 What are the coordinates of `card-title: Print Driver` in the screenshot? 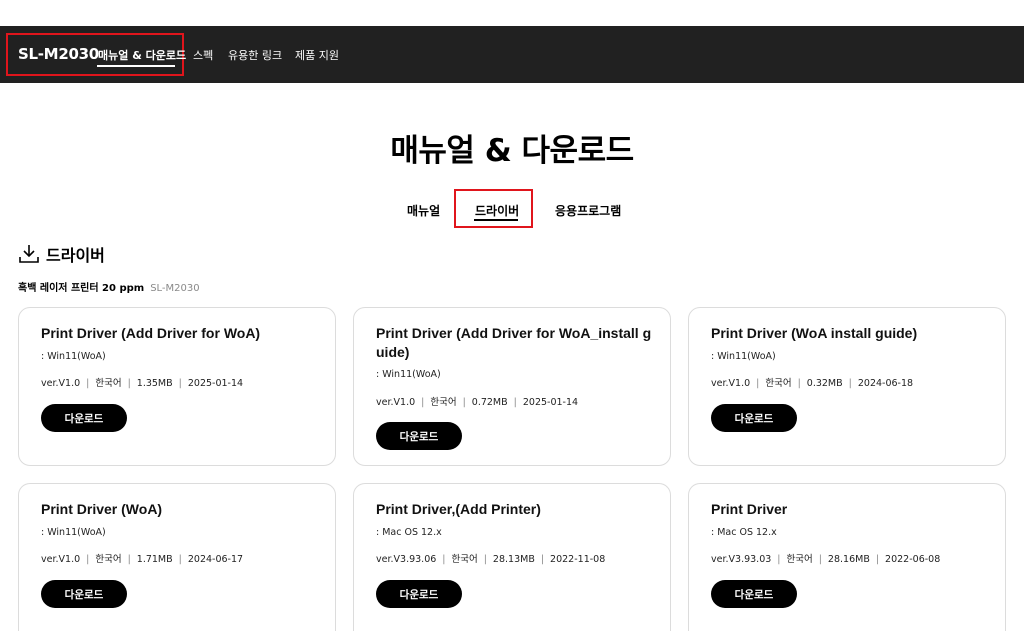 It's located at (749, 509).